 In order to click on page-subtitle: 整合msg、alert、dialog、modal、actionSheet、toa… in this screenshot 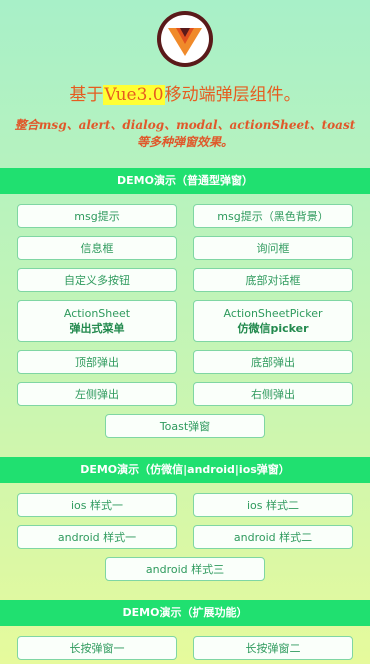, I will do `click(185, 133)`.